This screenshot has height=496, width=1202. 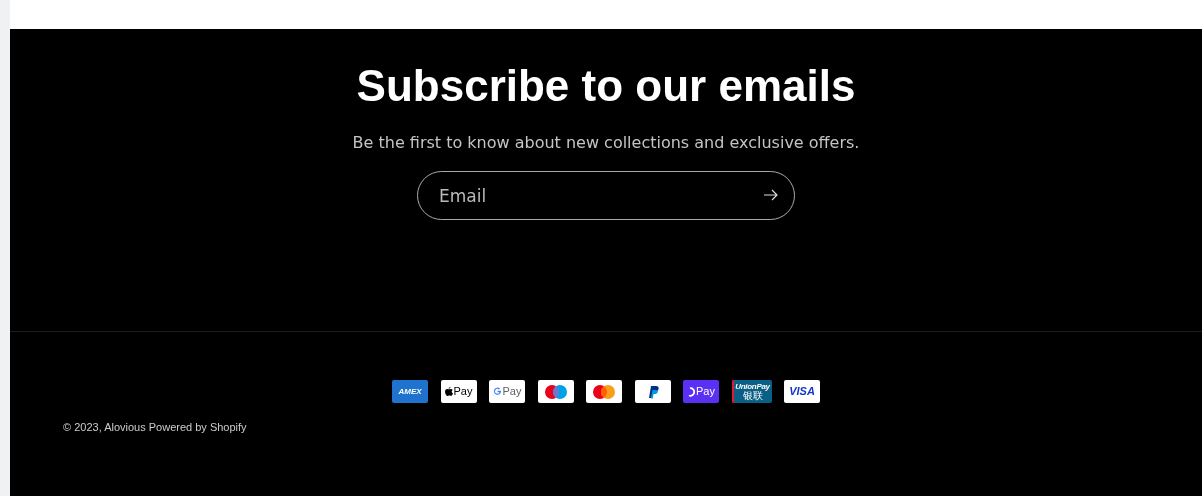 I want to click on email-field: Email, so click(x=606, y=195).